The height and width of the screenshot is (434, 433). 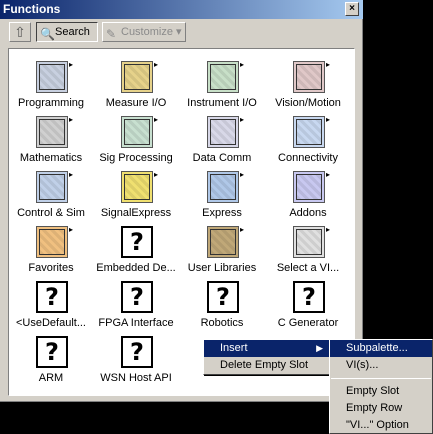 What do you see at coordinates (20, 32) in the screenshot?
I see `up-icon: ⇧` at bounding box center [20, 32].